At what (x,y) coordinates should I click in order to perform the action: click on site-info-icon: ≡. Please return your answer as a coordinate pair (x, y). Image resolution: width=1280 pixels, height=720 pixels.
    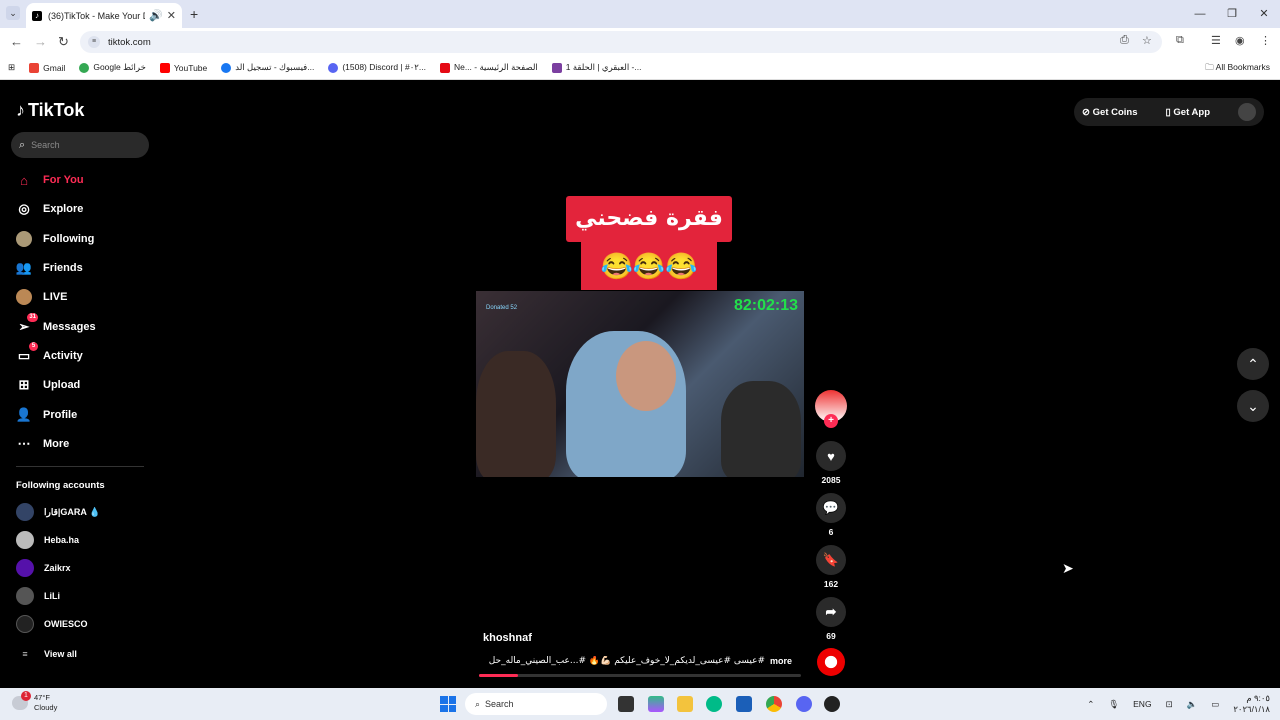
    Looking at the image, I should click on (94, 42).